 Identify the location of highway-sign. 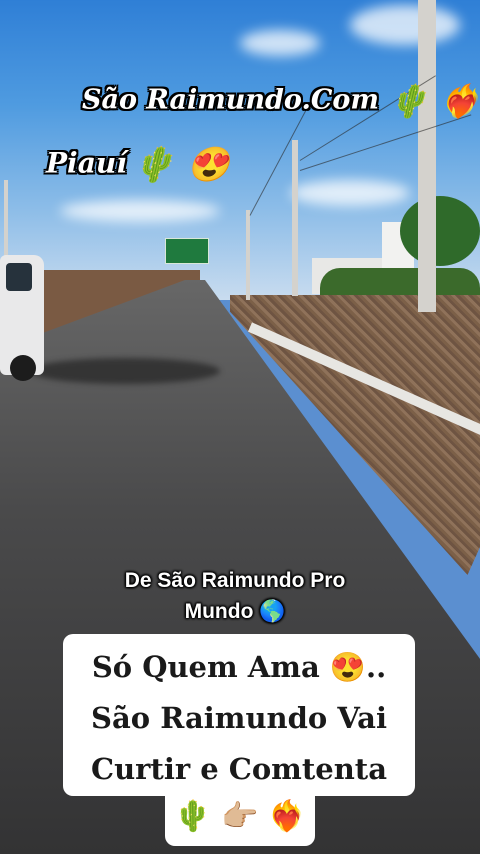
(187, 251).